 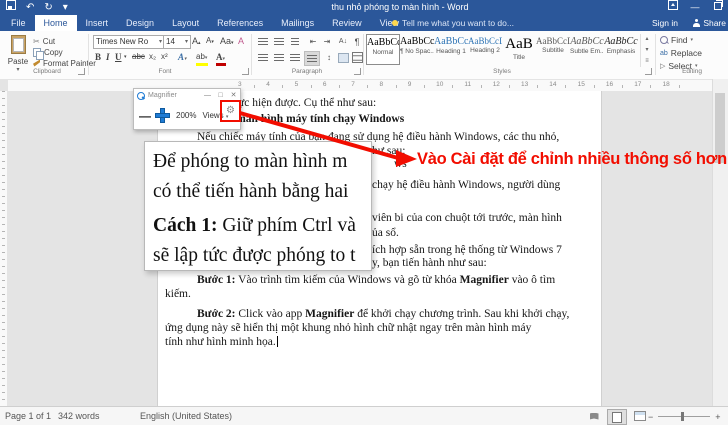 I want to click on style-name: Normal, so click(x=383, y=52).